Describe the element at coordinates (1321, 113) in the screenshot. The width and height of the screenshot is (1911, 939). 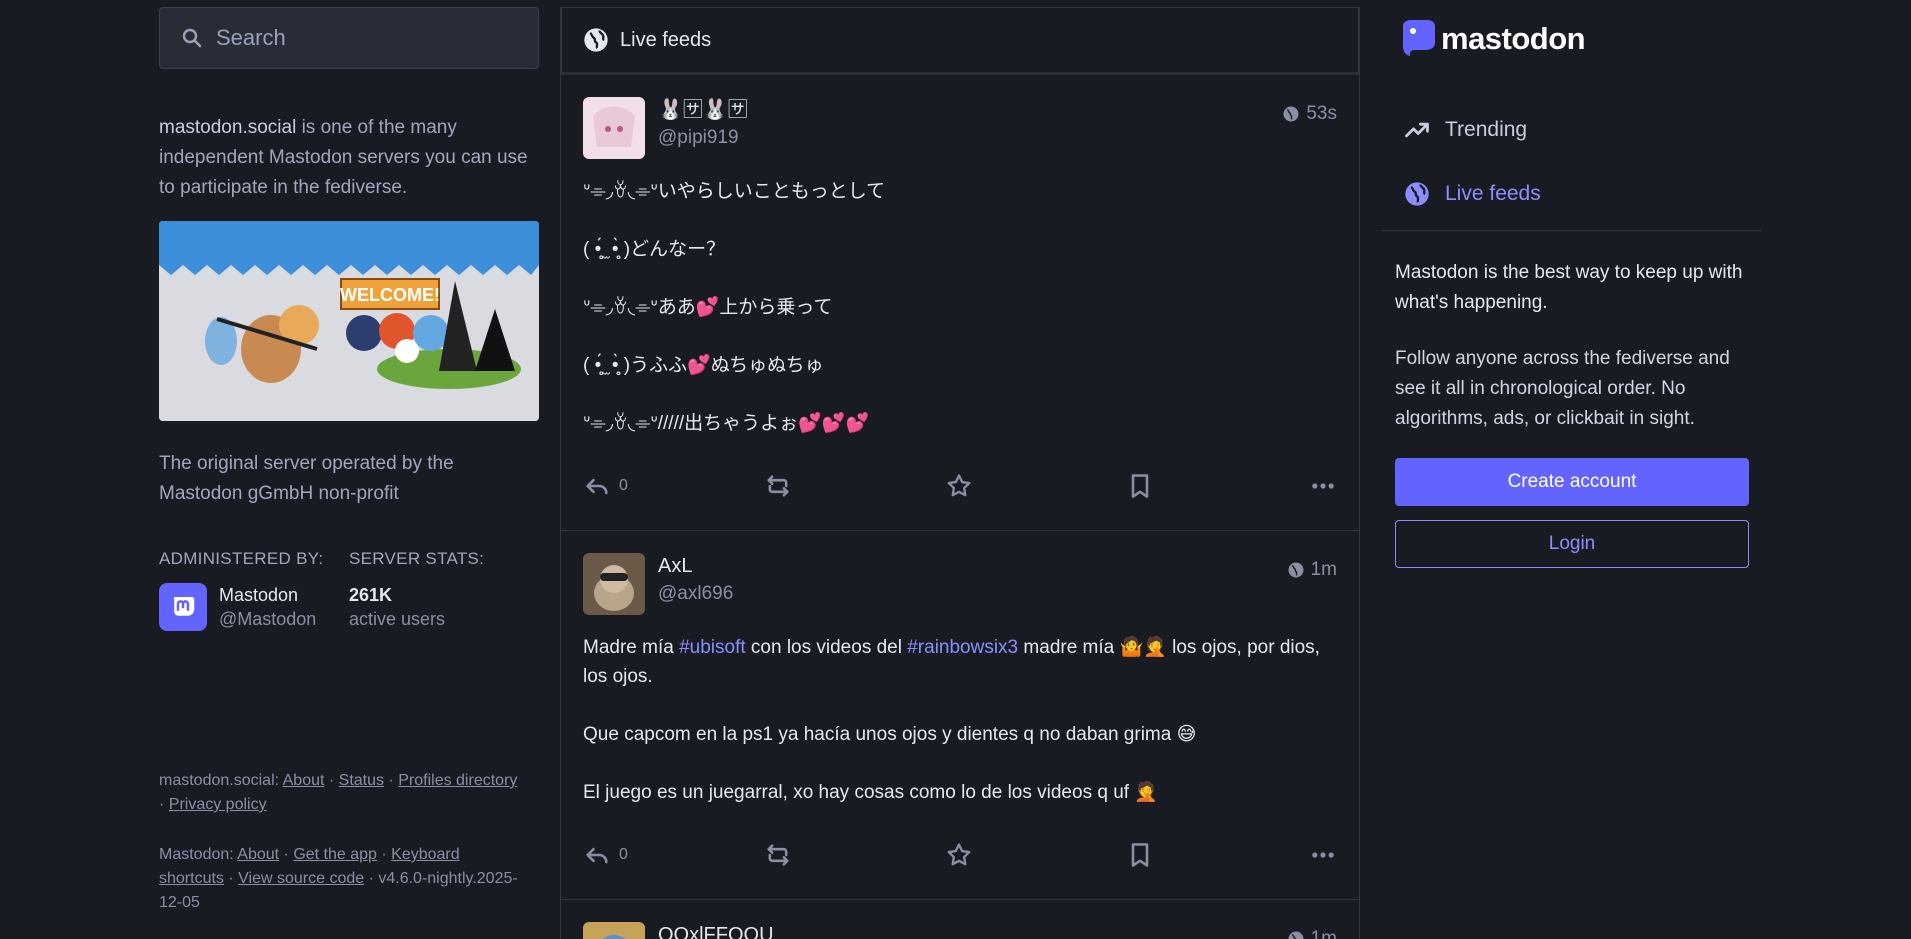
I see `timestamp: 53s` at that location.